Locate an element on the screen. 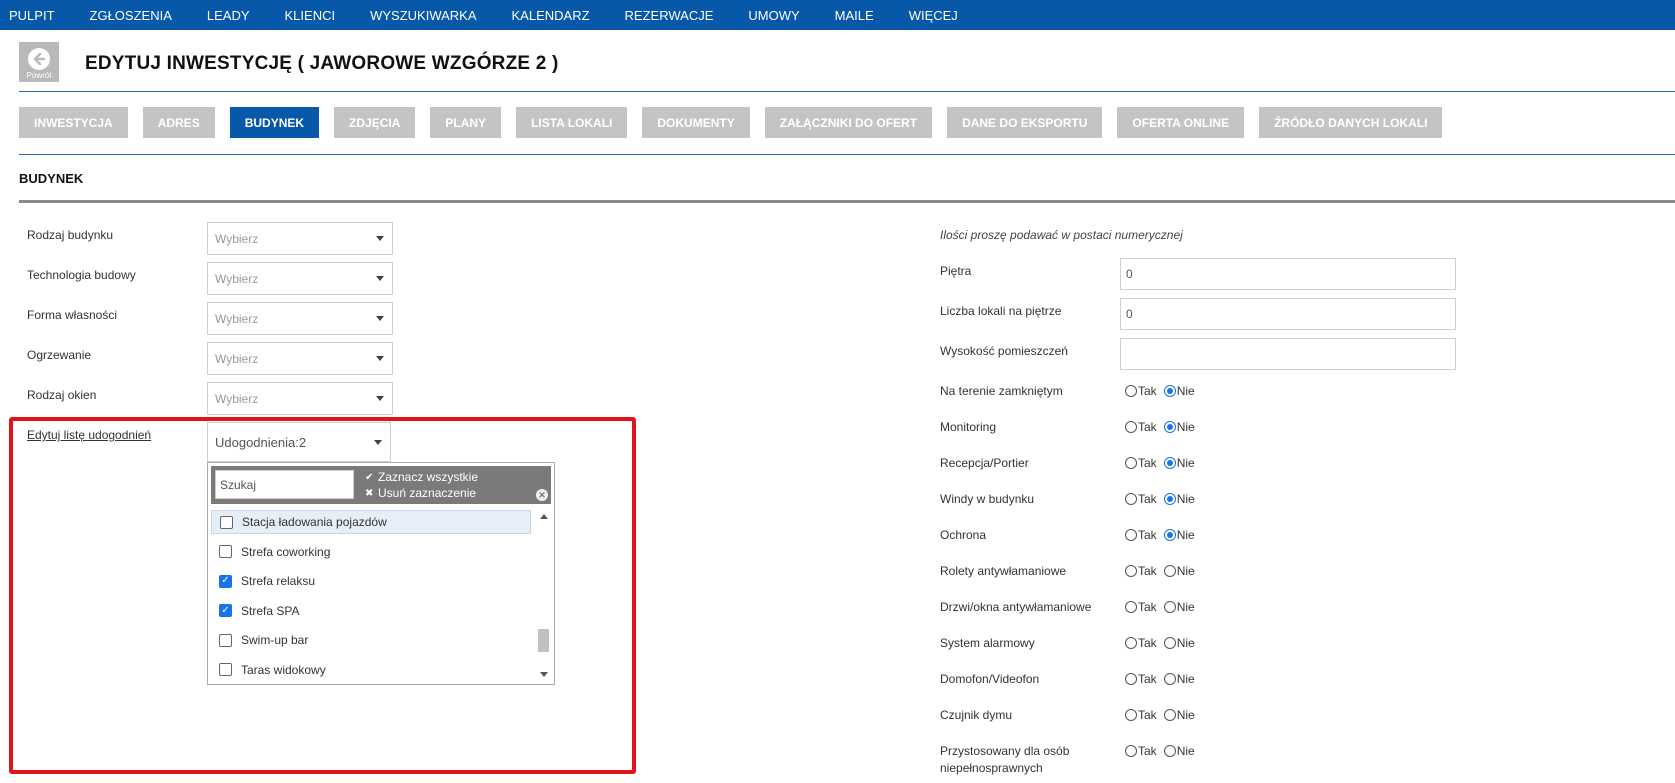  scrollbar is located at coordinates (543, 595).